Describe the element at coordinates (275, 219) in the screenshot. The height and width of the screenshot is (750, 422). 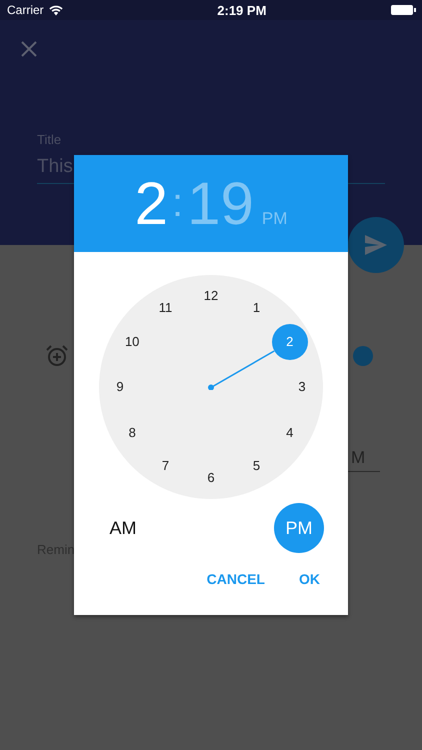
I see `period-display: PM` at that location.